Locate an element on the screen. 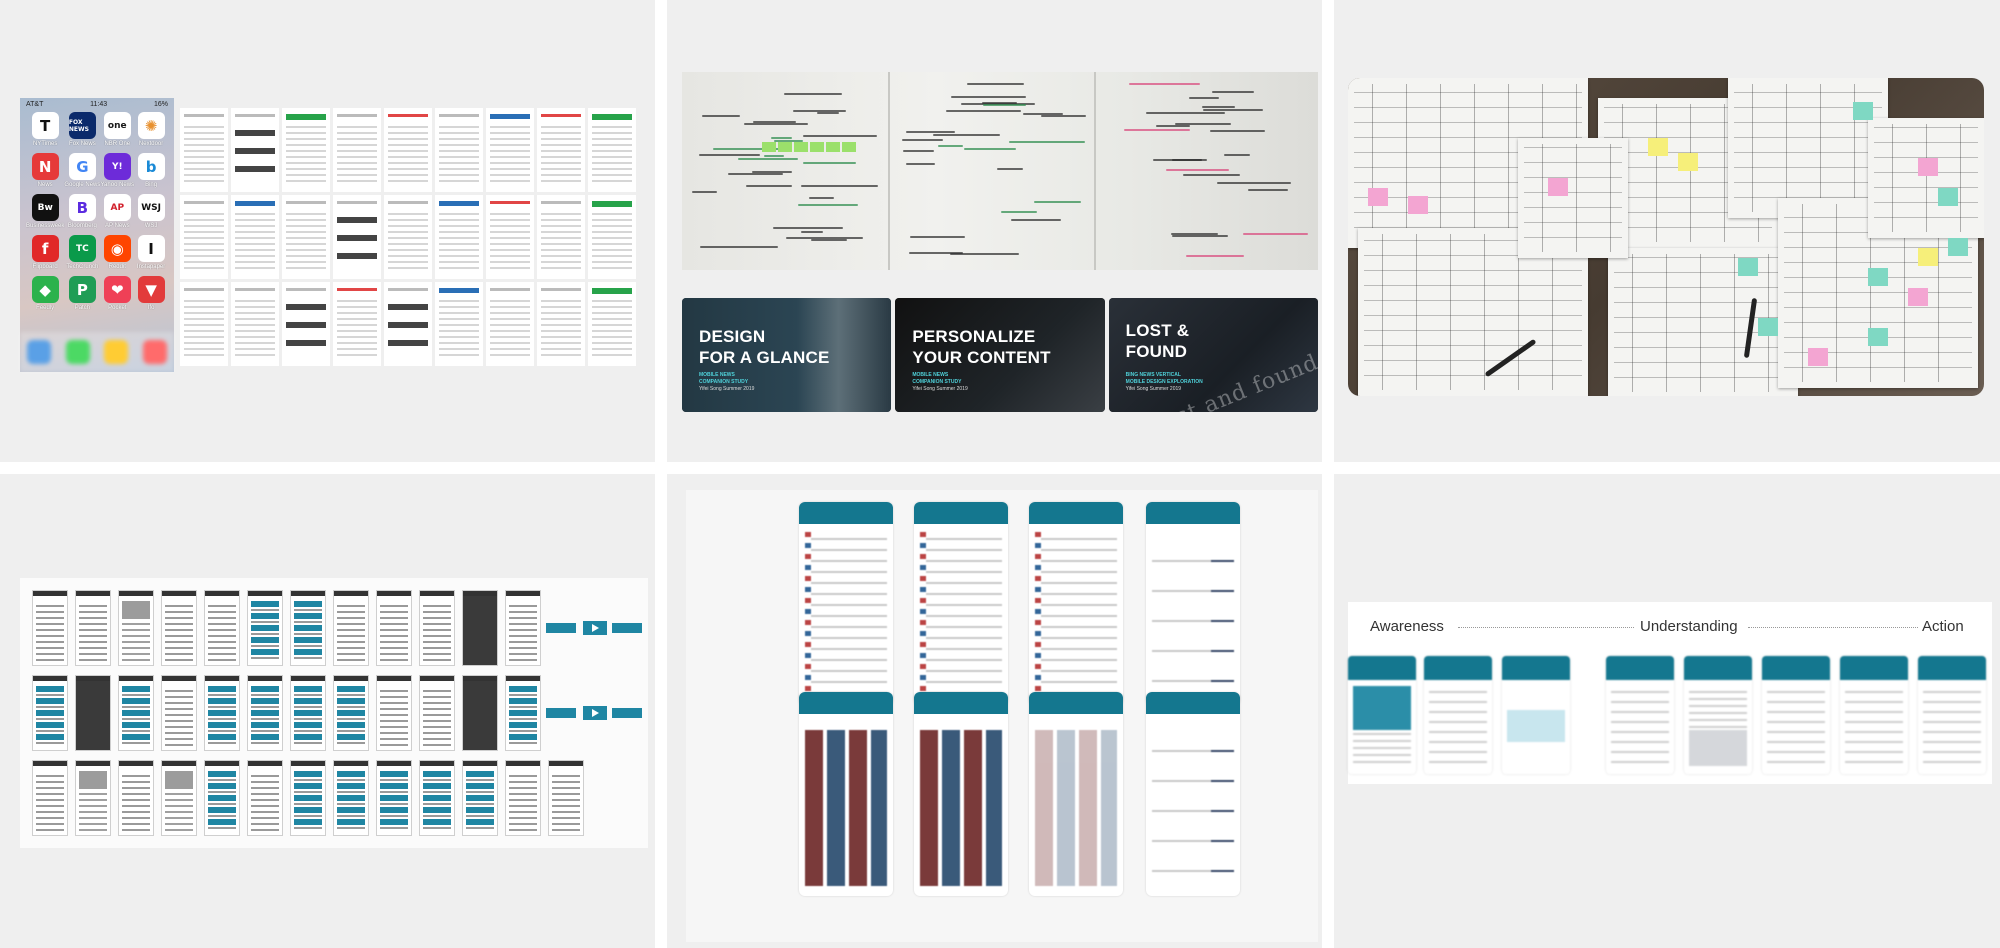 This screenshot has width=2000, height=948. app-icon-nbr-one: one NBR One is located at coordinates (117, 129).